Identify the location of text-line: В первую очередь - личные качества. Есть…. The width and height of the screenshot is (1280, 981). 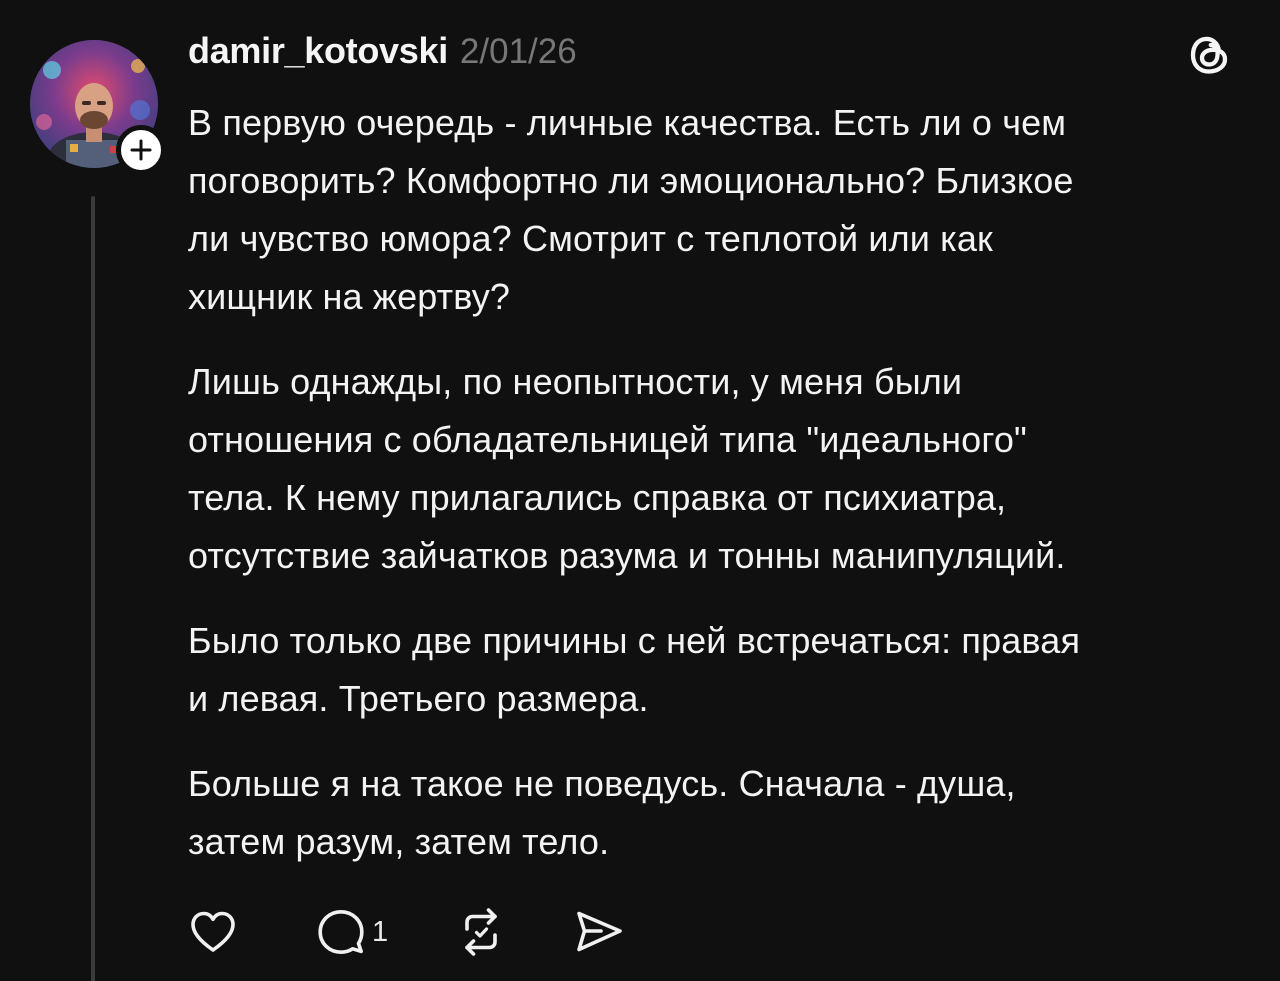
(627, 122).